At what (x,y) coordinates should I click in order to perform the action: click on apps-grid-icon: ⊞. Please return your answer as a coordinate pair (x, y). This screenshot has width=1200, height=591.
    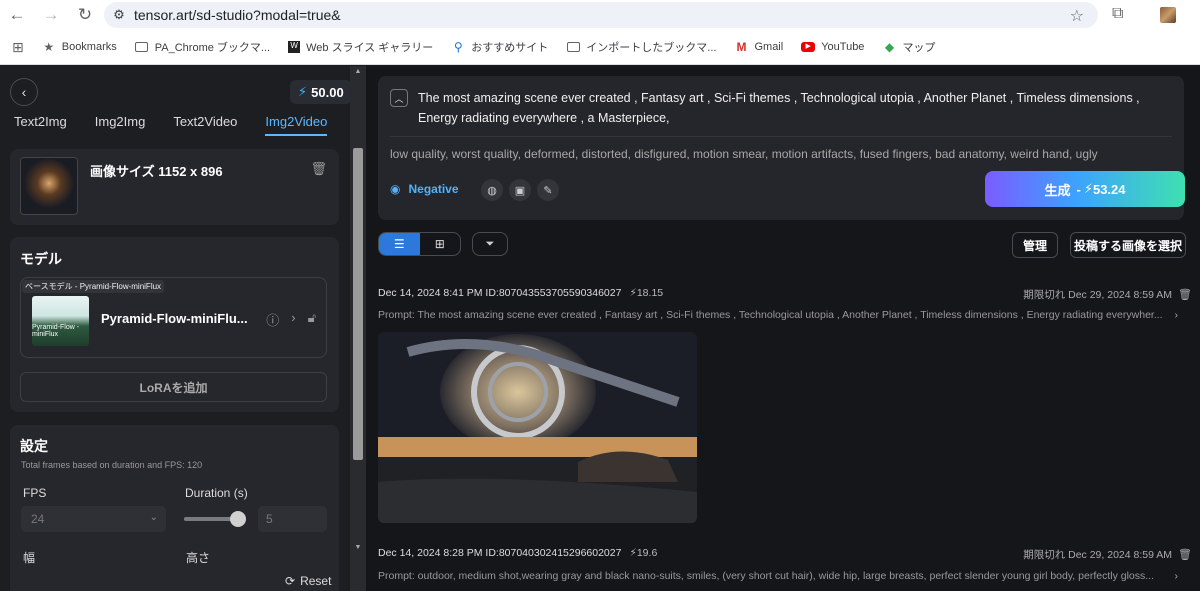
    Looking at the image, I should click on (18, 47).